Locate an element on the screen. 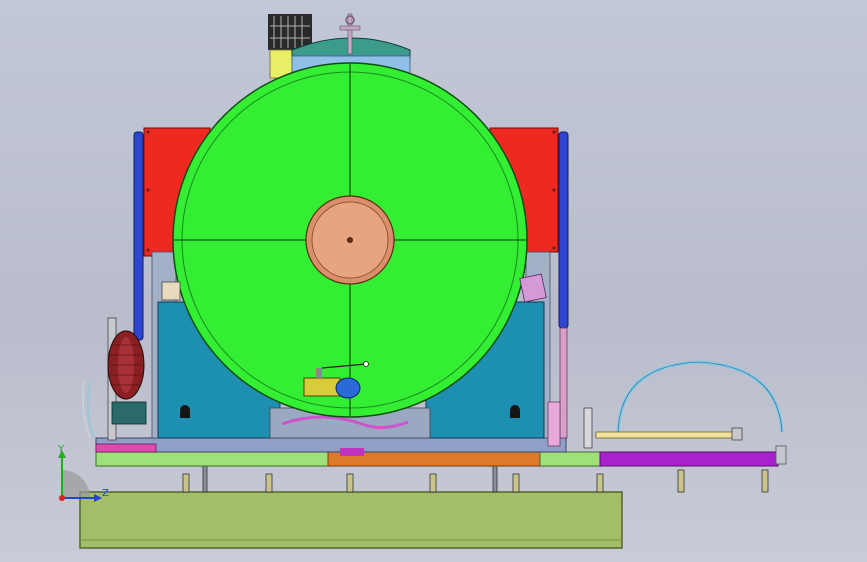 The image size is (867, 562). axis-y-label: Y is located at coordinates (61, 449).